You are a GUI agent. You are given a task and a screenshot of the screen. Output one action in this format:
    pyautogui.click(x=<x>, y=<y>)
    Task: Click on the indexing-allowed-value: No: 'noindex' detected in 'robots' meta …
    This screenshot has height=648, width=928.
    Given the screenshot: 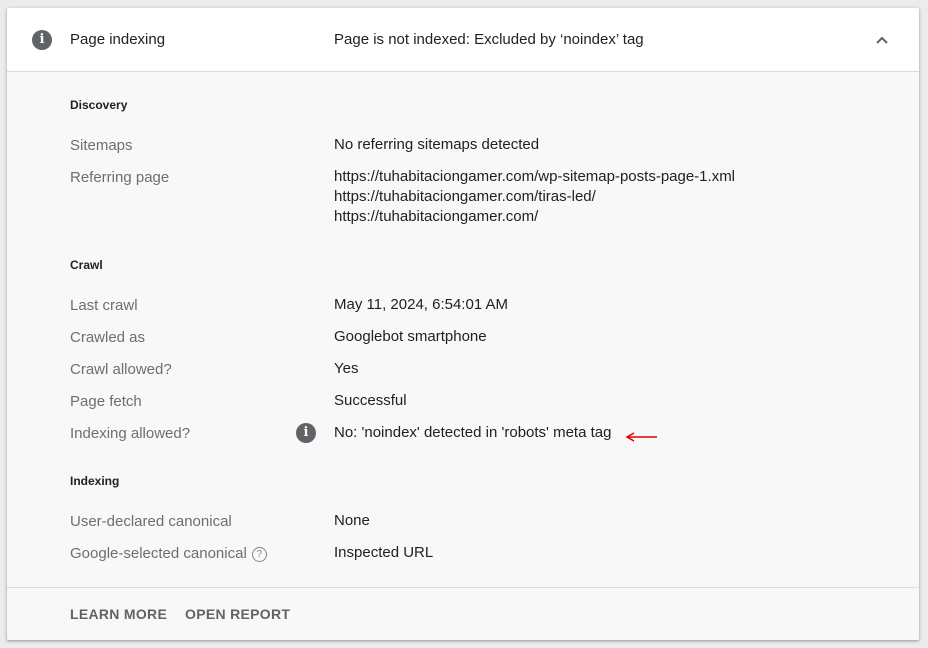 What is the action you would take?
    pyautogui.click(x=473, y=432)
    